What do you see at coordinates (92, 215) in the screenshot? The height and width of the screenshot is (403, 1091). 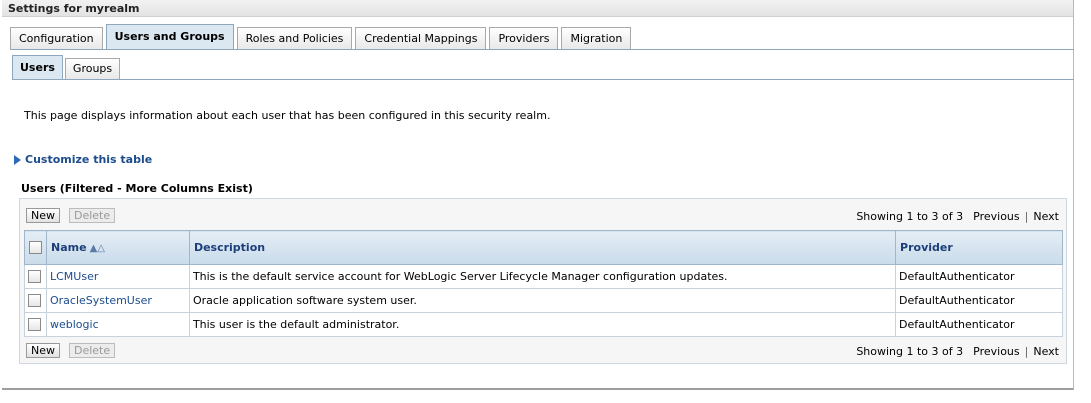 I see `delete-button: Delete` at bounding box center [92, 215].